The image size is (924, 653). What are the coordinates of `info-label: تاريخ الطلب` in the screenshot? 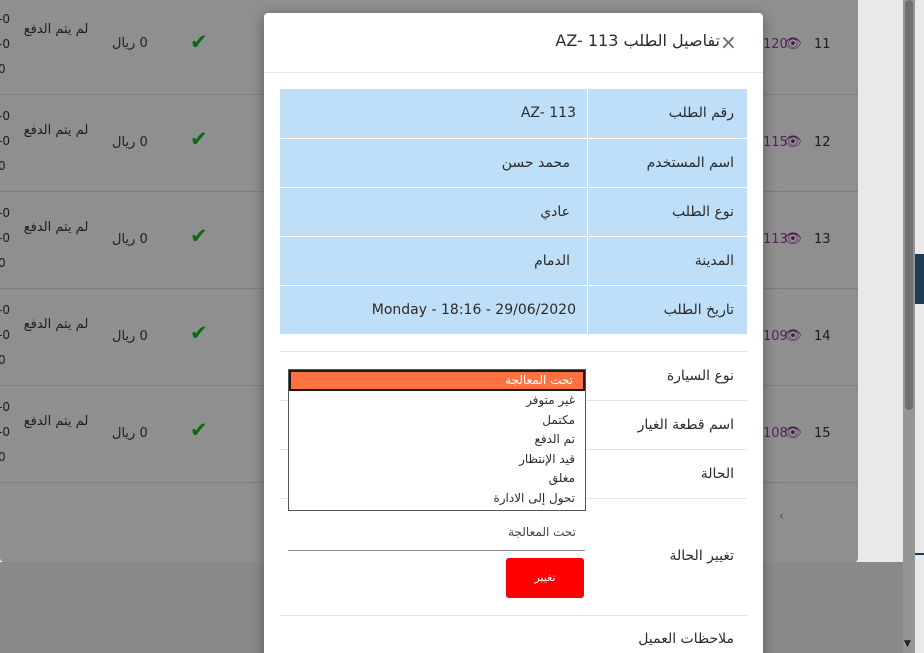 It's located at (667, 310).